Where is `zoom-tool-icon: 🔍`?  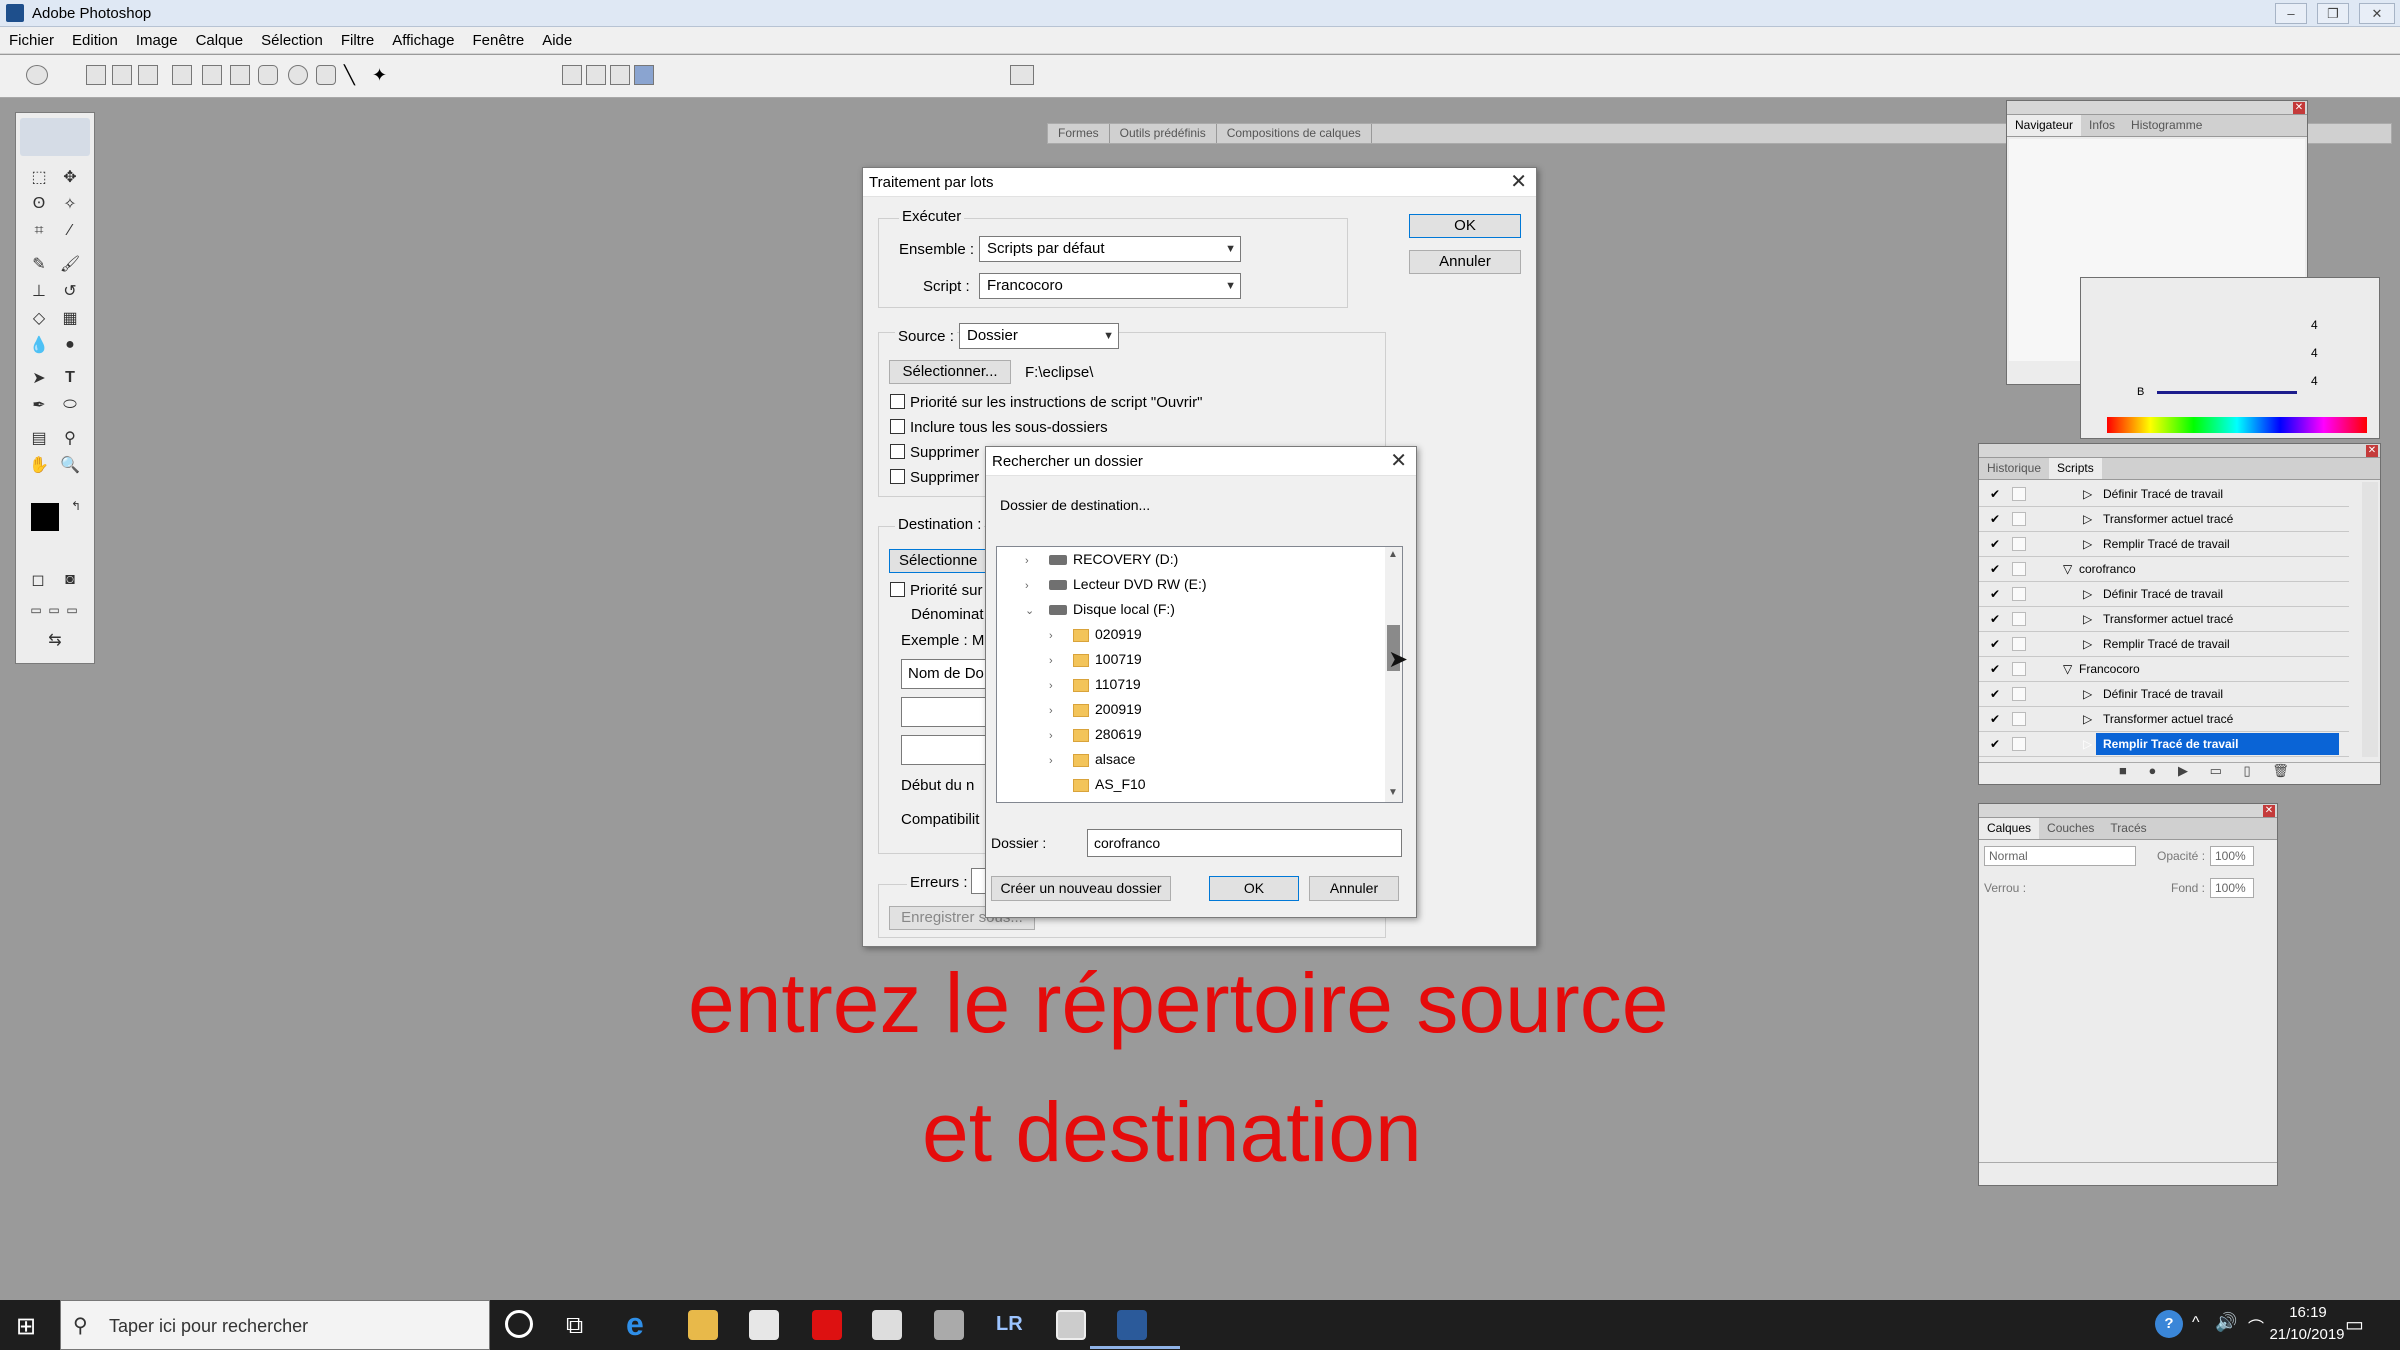
zoom-tool-icon: 🔍 is located at coordinates (70, 465).